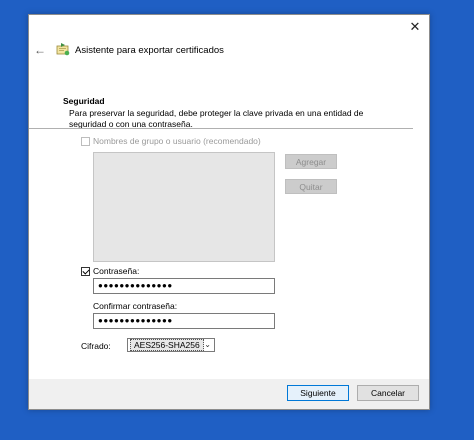  What do you see at coordinates (207, 344) in the screenshot?
I see `chevron-down-icon: ⌄` at bounding box center [207, 344].